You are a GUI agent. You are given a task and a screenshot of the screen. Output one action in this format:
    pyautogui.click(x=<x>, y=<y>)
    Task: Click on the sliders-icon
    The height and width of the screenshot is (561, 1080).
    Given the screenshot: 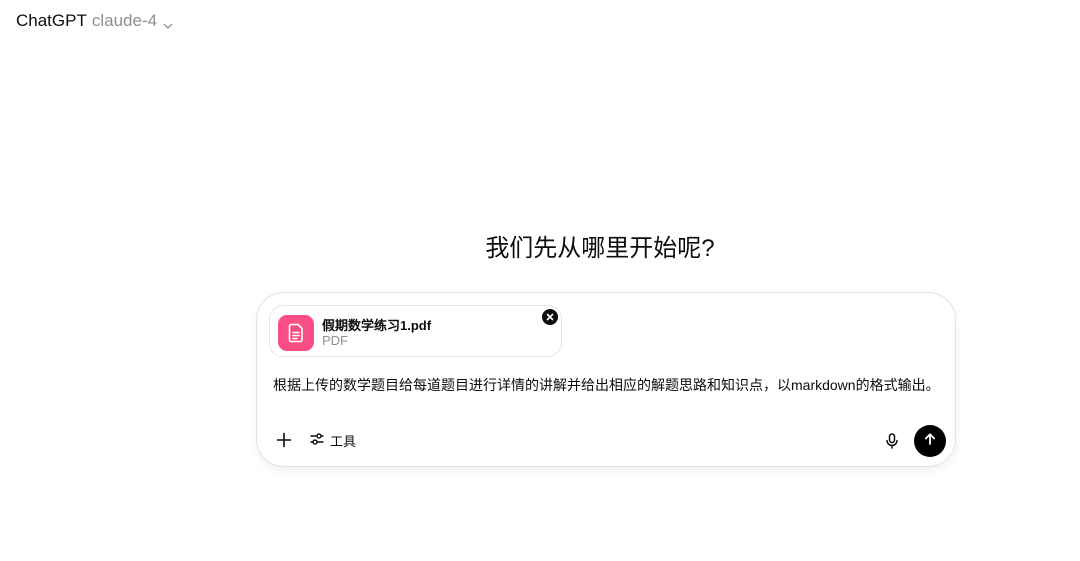 What is the action you would take?
    pyautogui.click(x=317, y=440)
    